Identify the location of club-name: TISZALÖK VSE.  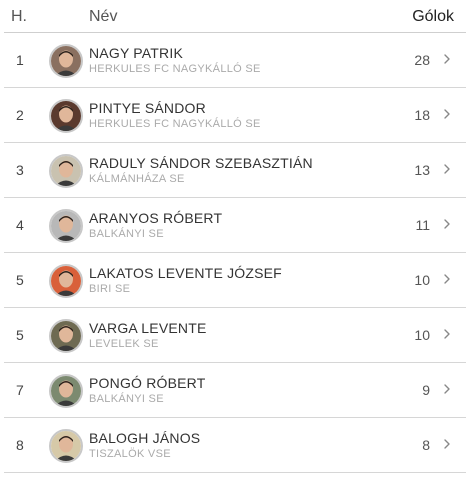
(130, 454).